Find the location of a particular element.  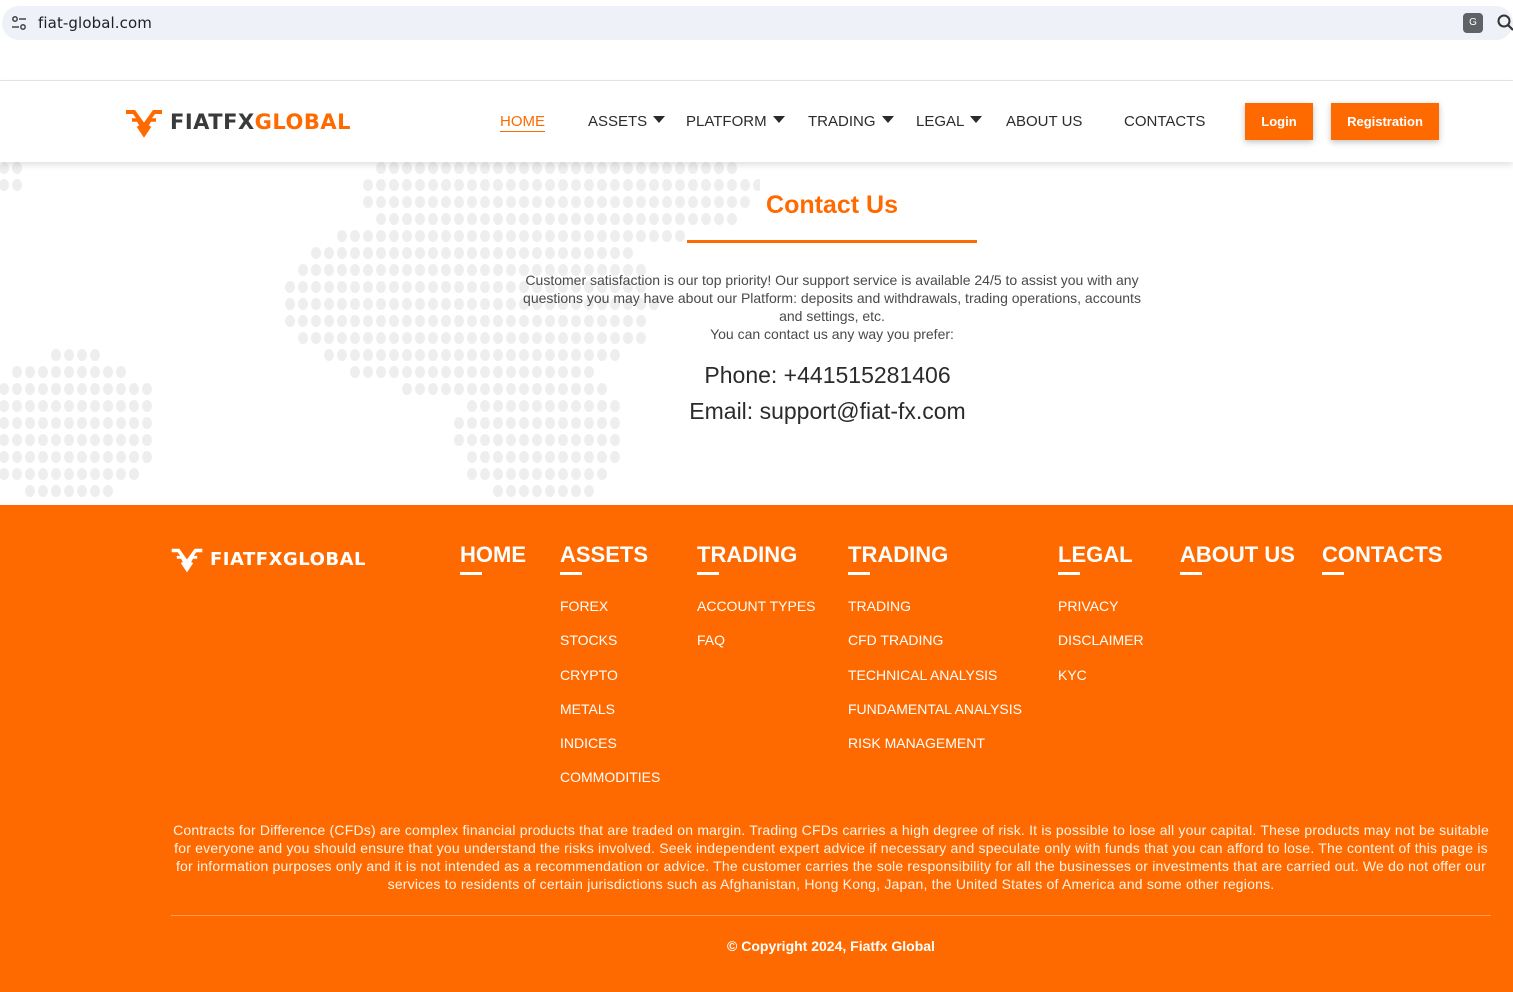

footer-link: CRYPTO is located at coordinates (610, 675).